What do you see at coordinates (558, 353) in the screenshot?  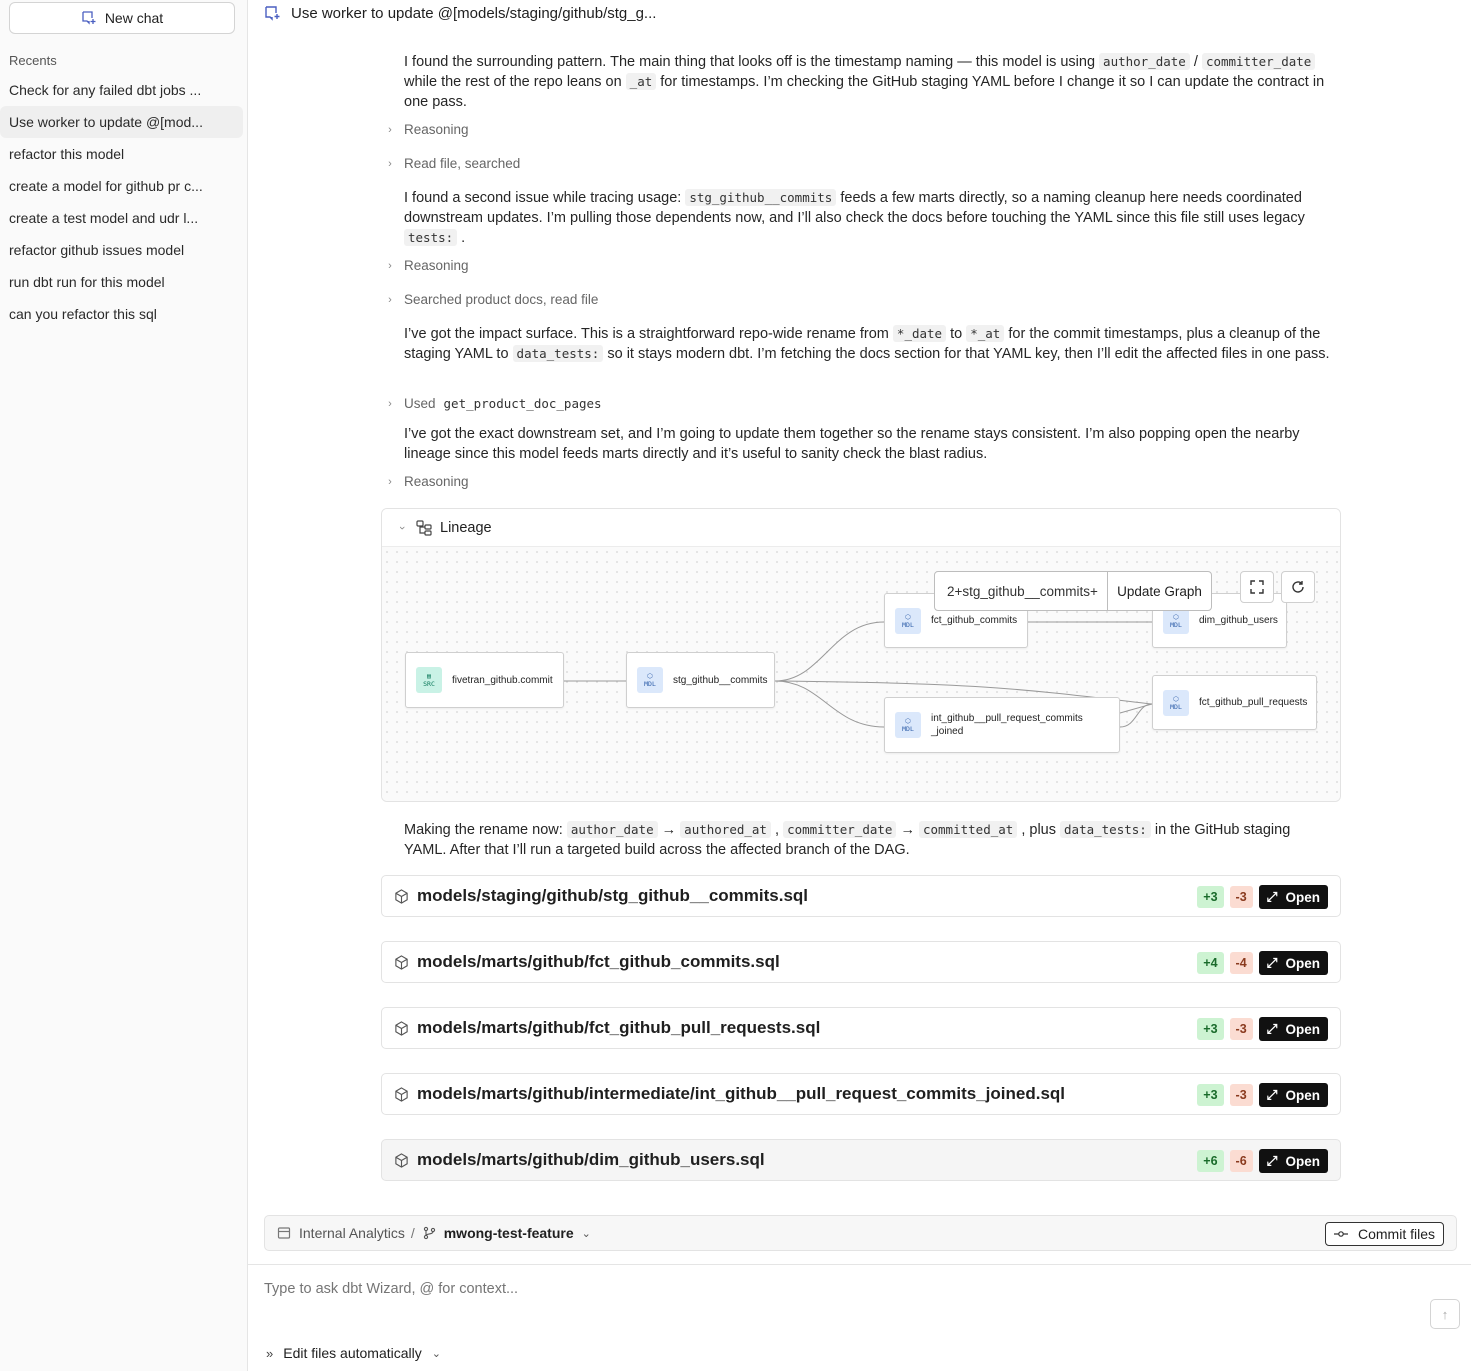 I see `inline-code: data_tests:` at bounding box center [558, 353].